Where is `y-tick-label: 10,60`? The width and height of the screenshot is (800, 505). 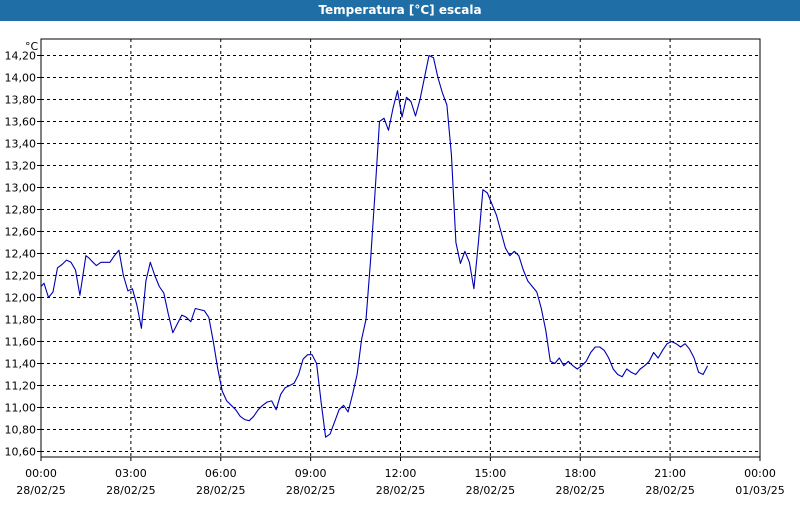
y-tick-label: 10,60 is located at coordinates (21, 452).